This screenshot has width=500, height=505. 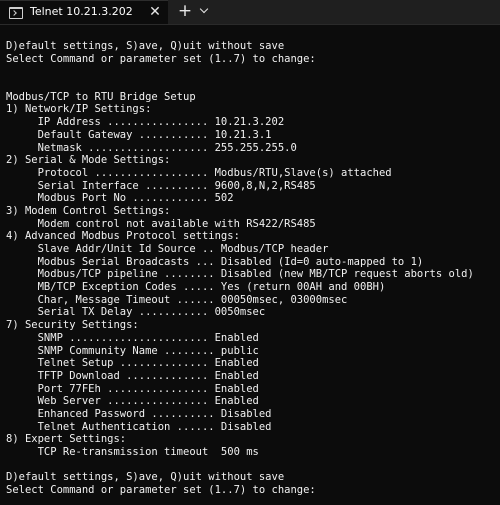 I want to click on plus-icon: +, so click(x=185, y=11).